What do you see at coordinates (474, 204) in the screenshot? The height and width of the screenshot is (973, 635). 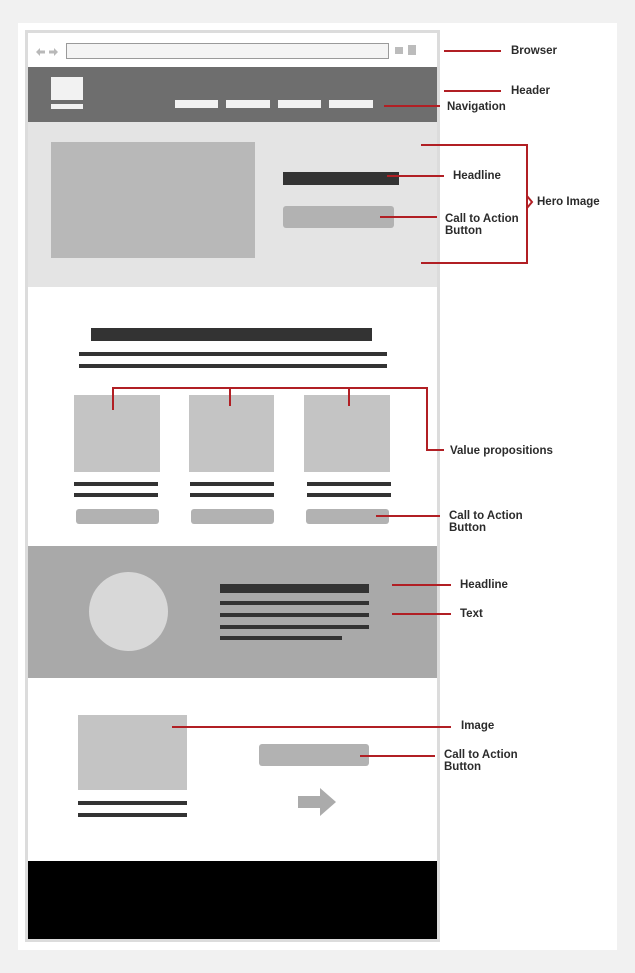 I see `hero-bracket` at bounding box center [474, 204].